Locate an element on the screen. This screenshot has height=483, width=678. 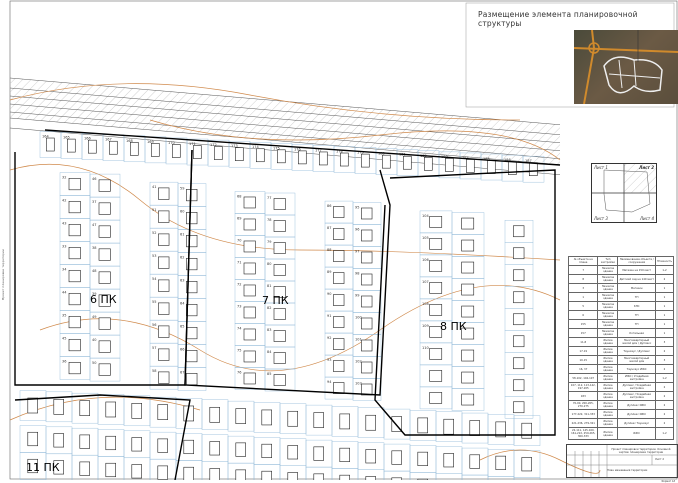
lot-number: 40 is located at coordinates (94, 340).